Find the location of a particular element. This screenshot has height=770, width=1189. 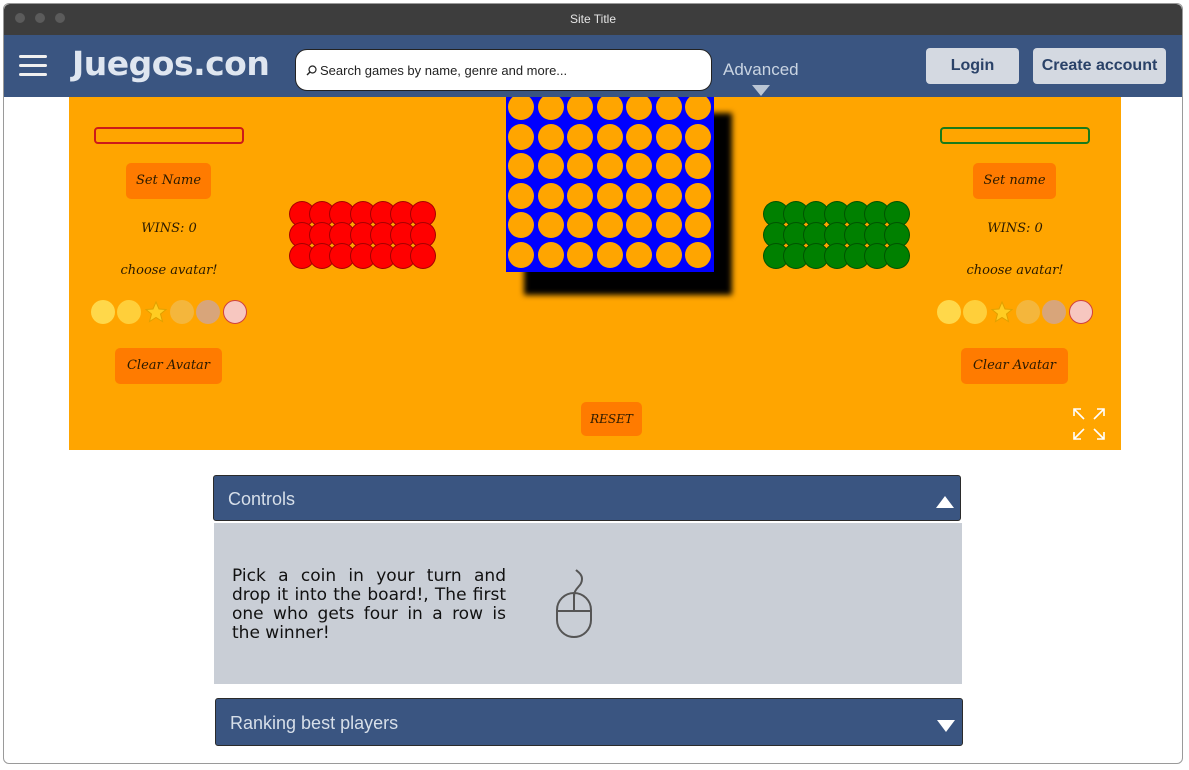

login-button: Login is located at coordinates (972, 66).